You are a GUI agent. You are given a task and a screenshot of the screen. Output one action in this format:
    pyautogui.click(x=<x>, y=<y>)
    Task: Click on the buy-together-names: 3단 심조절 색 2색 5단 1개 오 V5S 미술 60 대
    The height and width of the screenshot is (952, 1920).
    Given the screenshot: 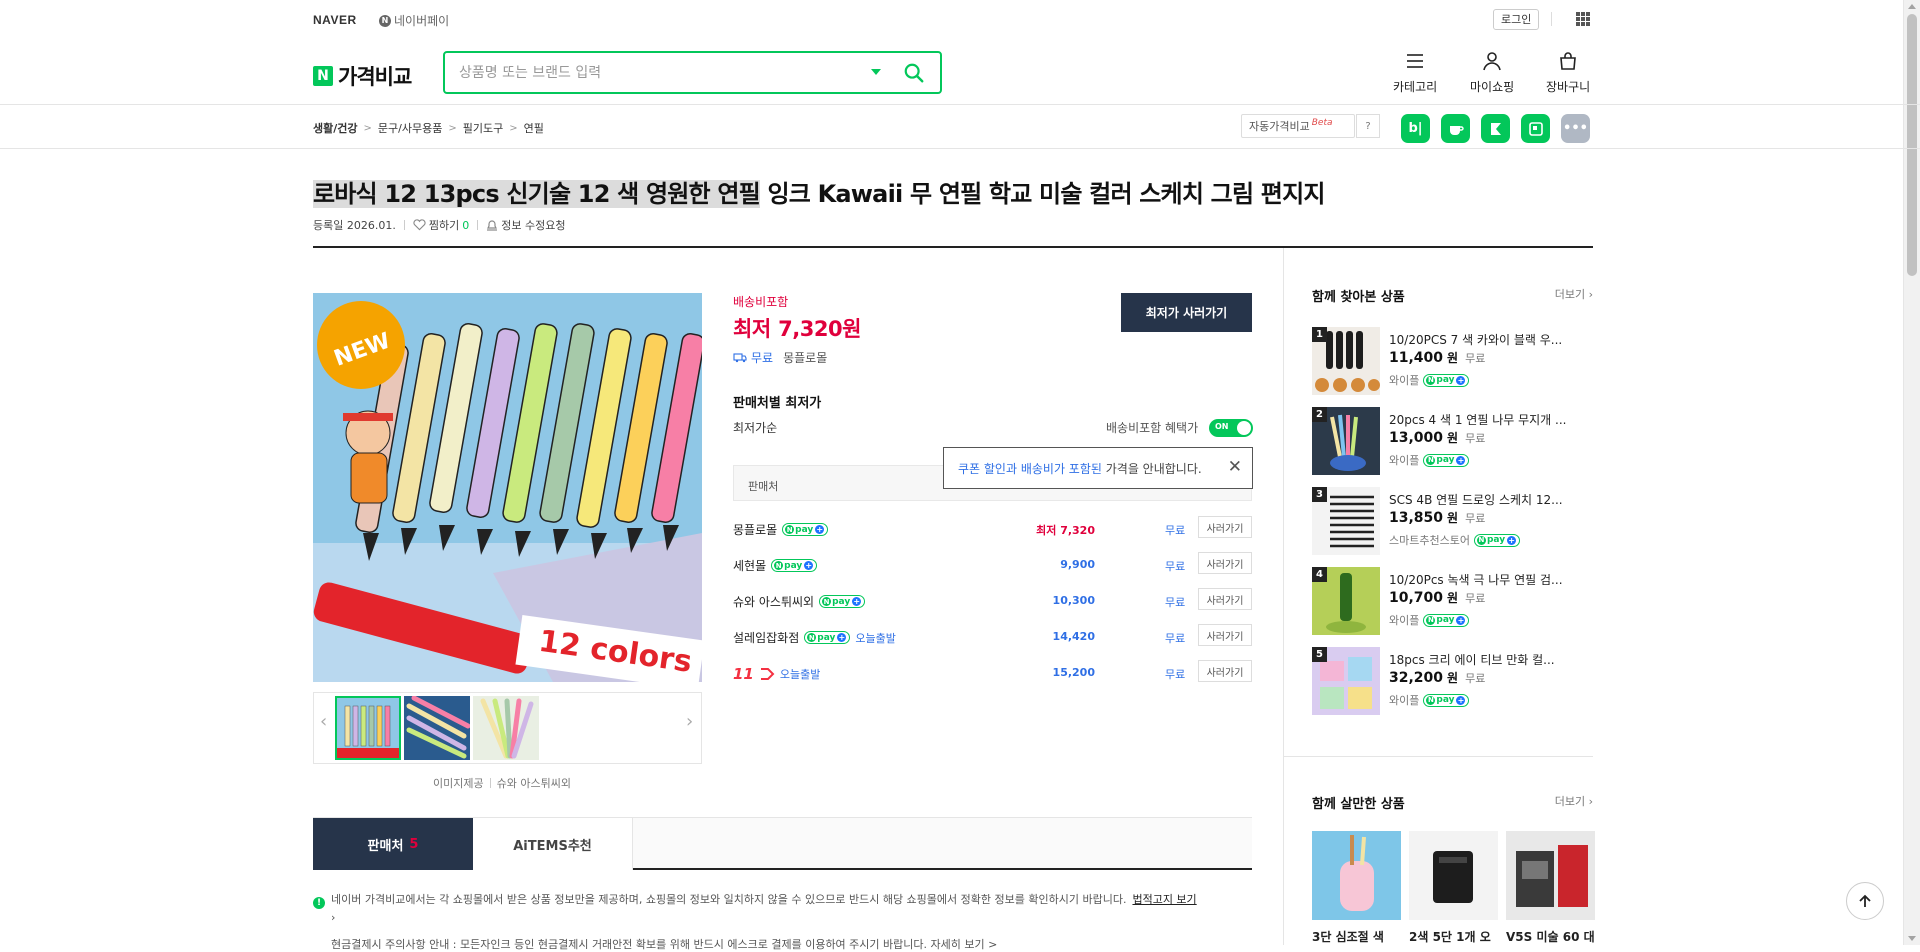 What is the action you would take?
    pyautogui.click(x=1453, y=936)
    